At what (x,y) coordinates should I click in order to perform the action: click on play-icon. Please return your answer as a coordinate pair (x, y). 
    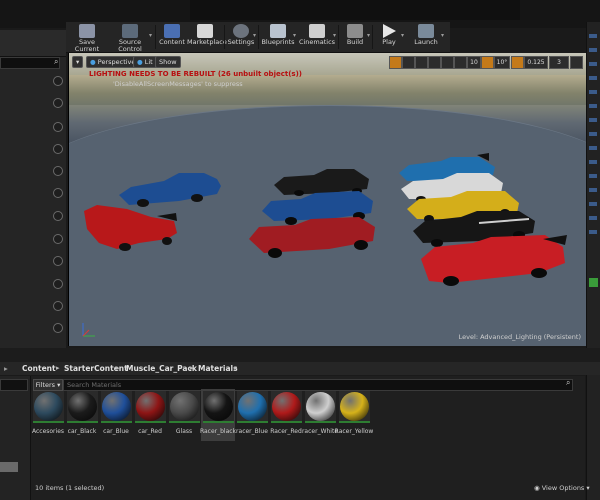
    Looking at the image, I should click on (389, 31).